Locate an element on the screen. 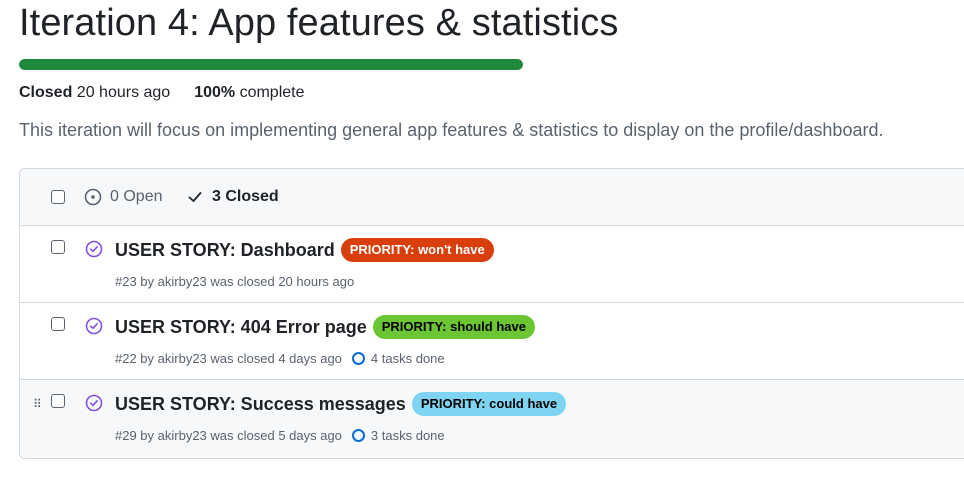 Image resolution: width=964 pixels, height=482 pixels. tasks-done-label: 3 tasks done is located at coordinates (407, 435).